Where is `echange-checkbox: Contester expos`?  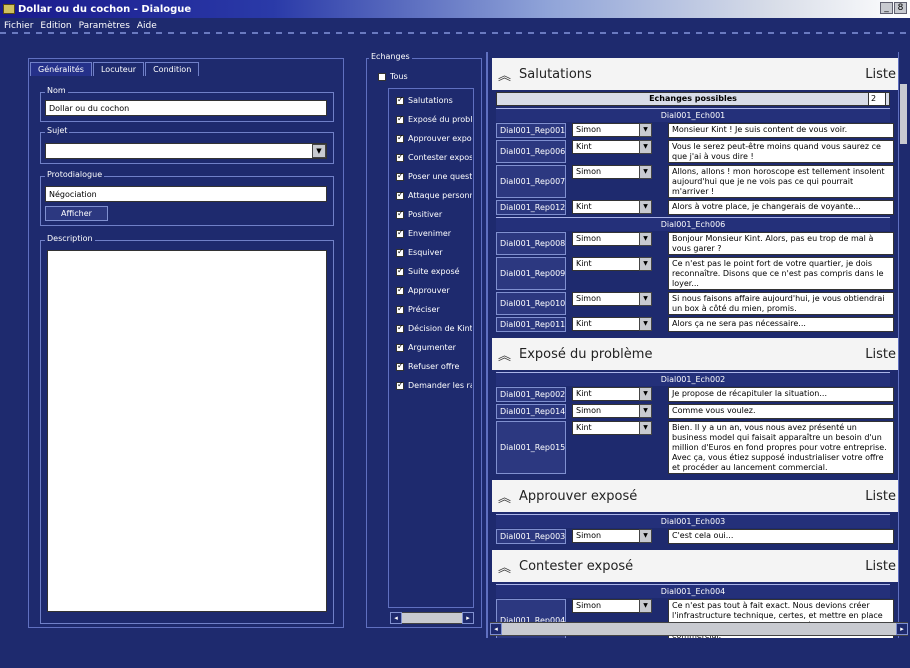
echange-checkbox: Contester expos is located at coordinates (434, 157).